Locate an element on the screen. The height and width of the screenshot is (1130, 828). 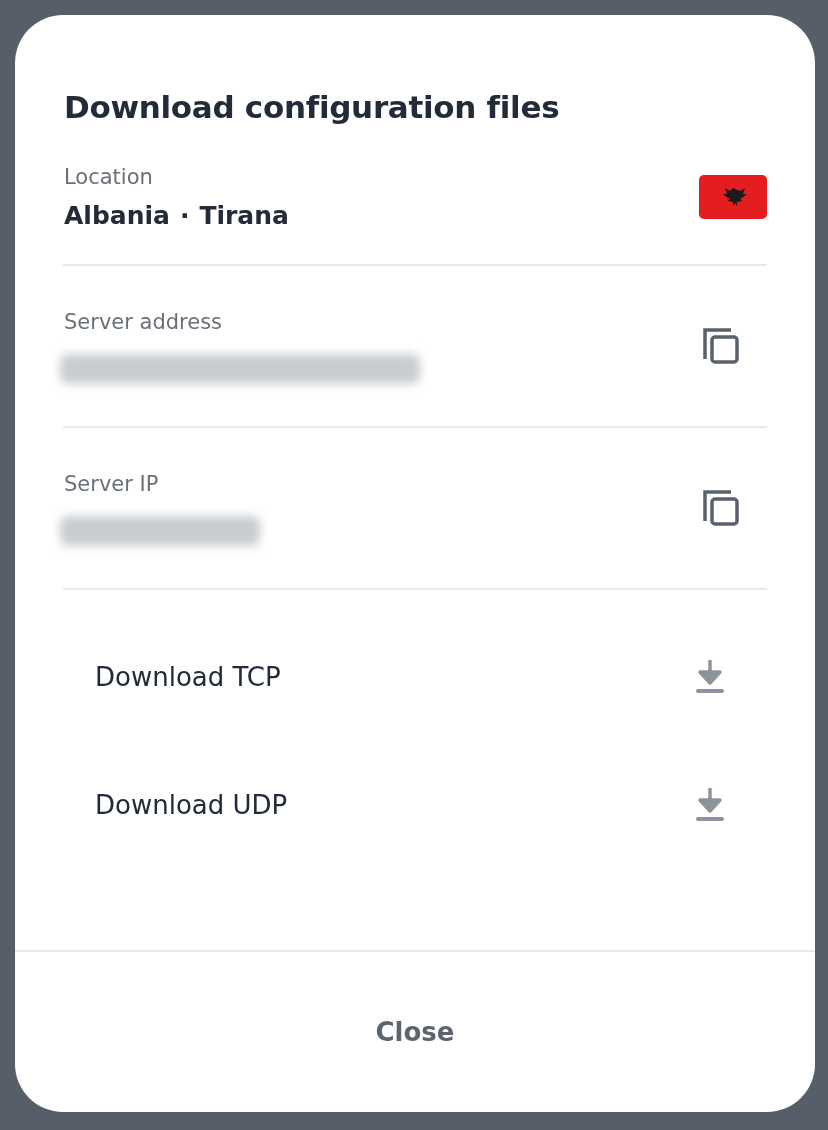
country-name: Albania is located at coordinates (117, 215).